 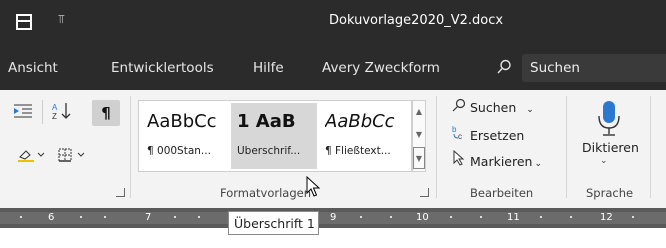 What do you see at coordinates (33, 156) in the screenshot?
I see `shading-icon` at bounding box center [33, 156].